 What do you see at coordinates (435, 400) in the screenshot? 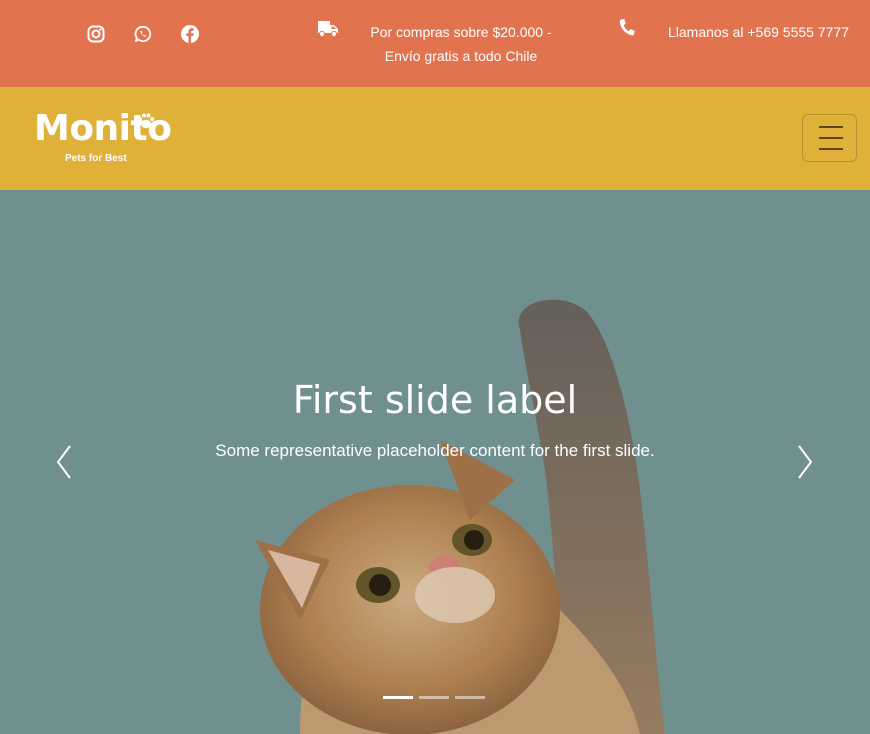
I see `slide-title: First slide label` at bounding box center [435, 400].